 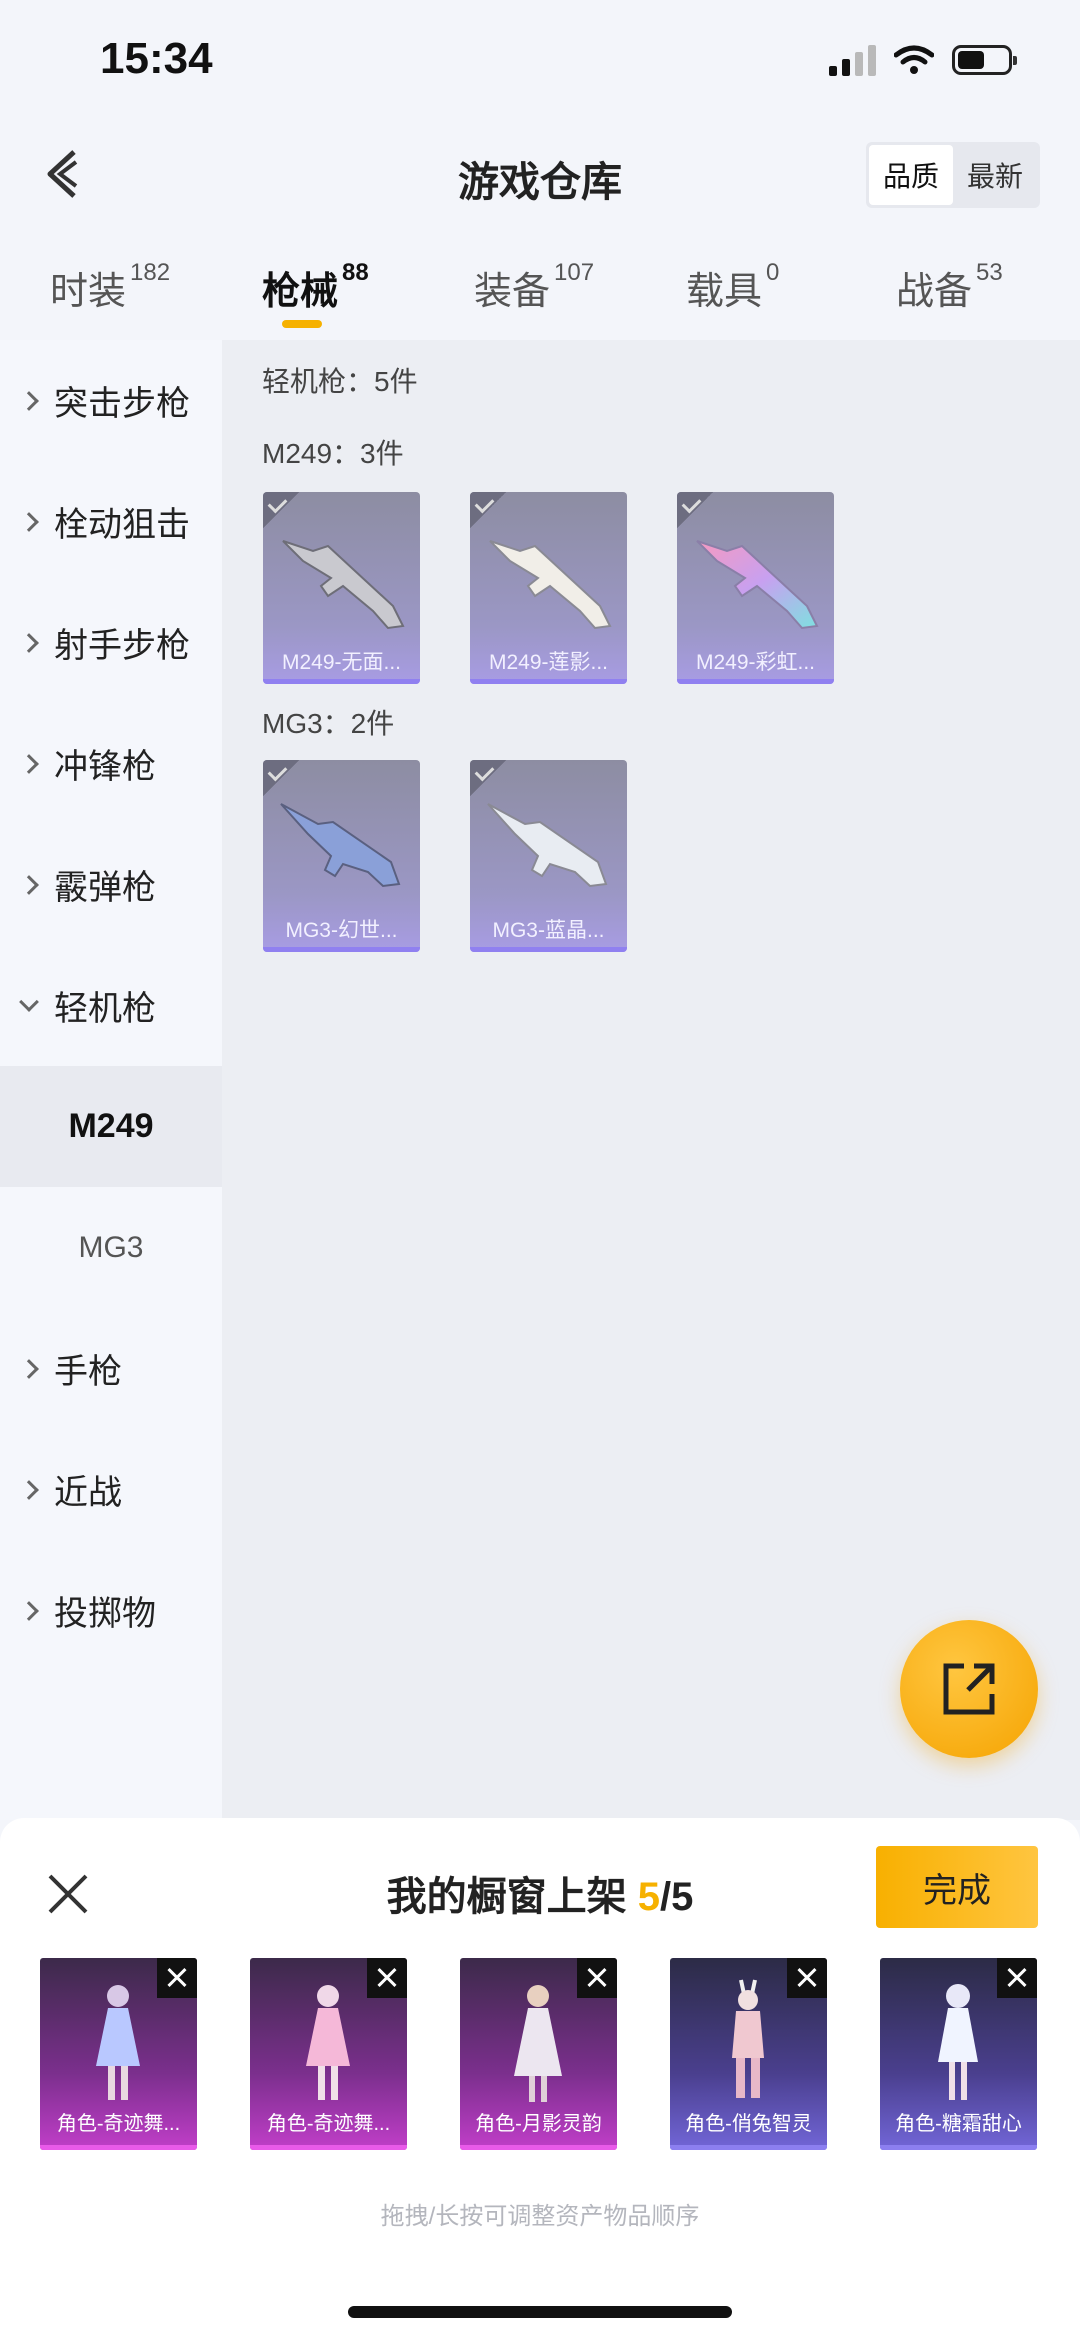 I want to click on sidebar-item-smg: 冲锋枪, so click(x=111, y=763).